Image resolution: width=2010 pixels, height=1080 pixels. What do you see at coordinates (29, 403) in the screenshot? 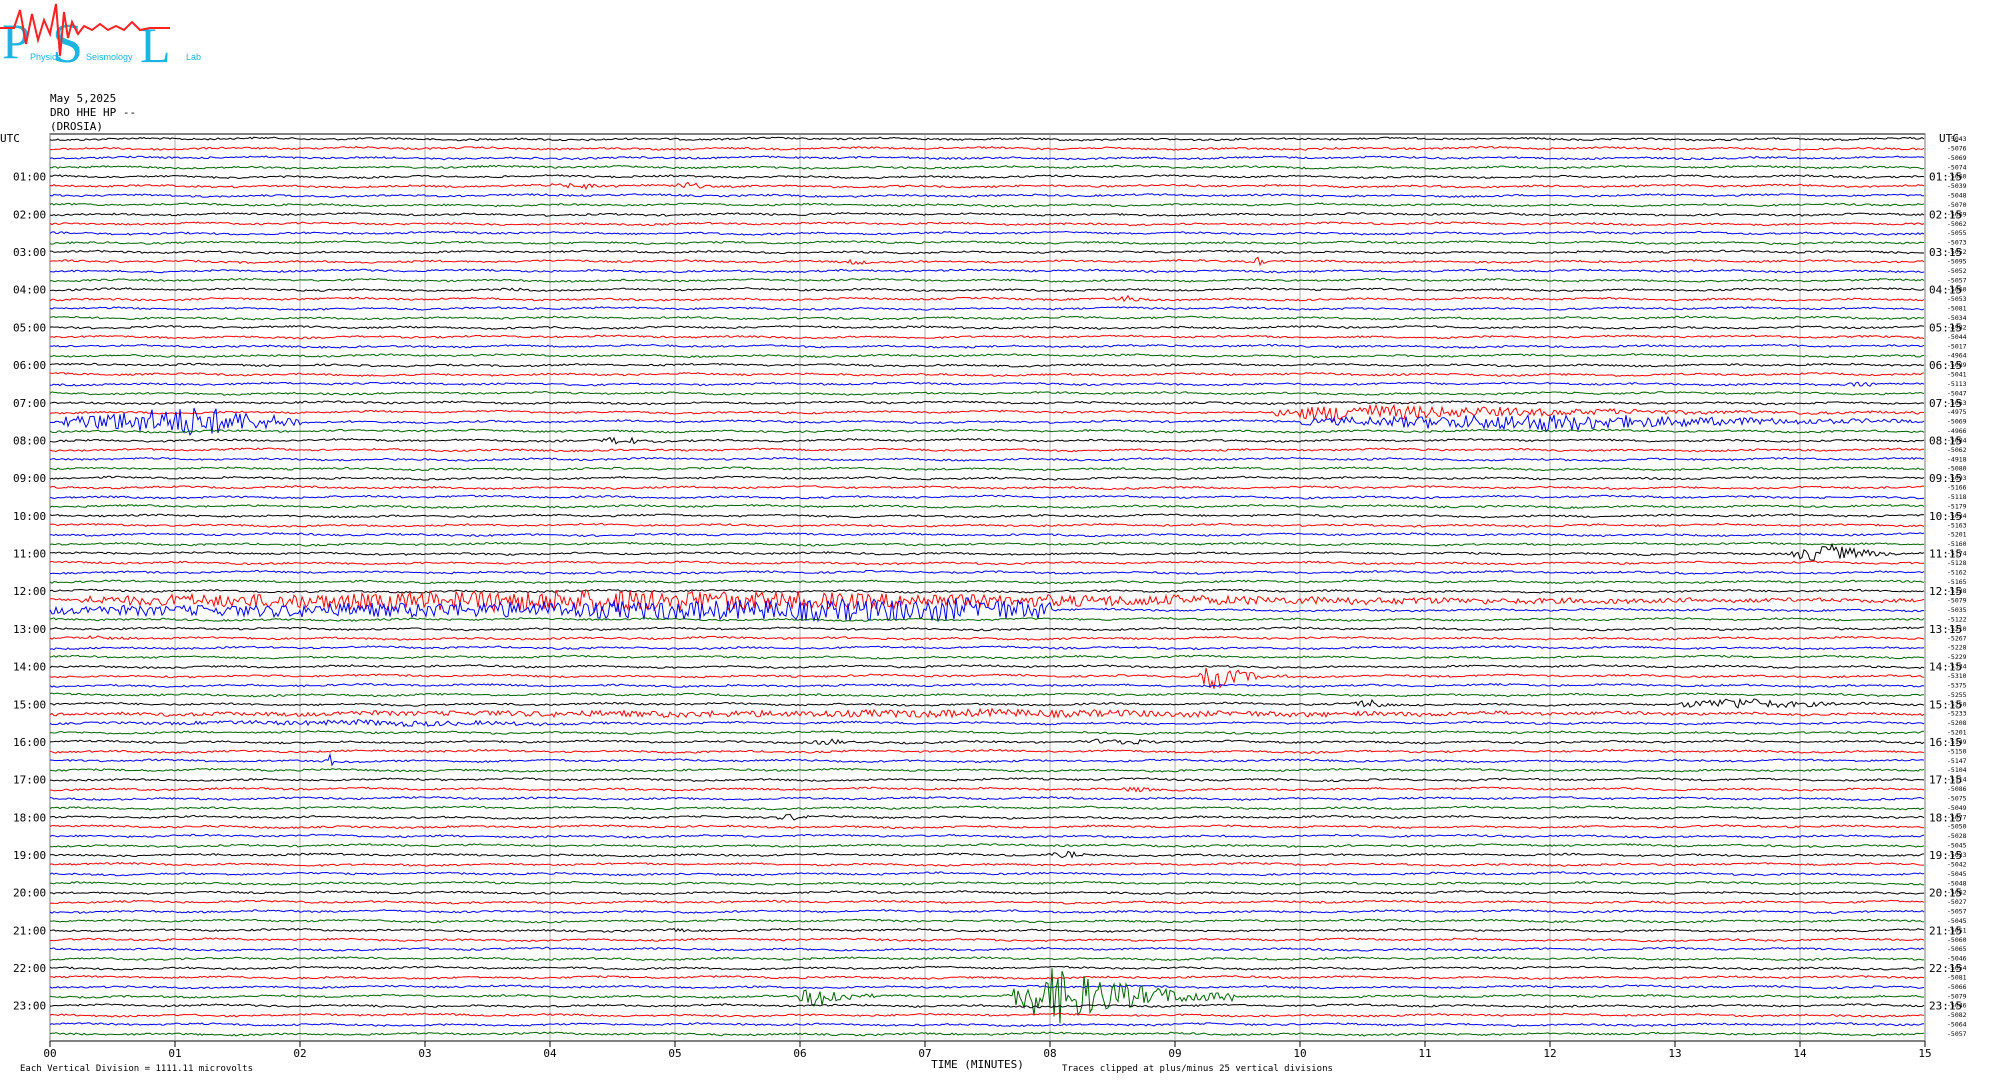
I see `hour-label-left: 07:00` at bounding box center [29, 403].